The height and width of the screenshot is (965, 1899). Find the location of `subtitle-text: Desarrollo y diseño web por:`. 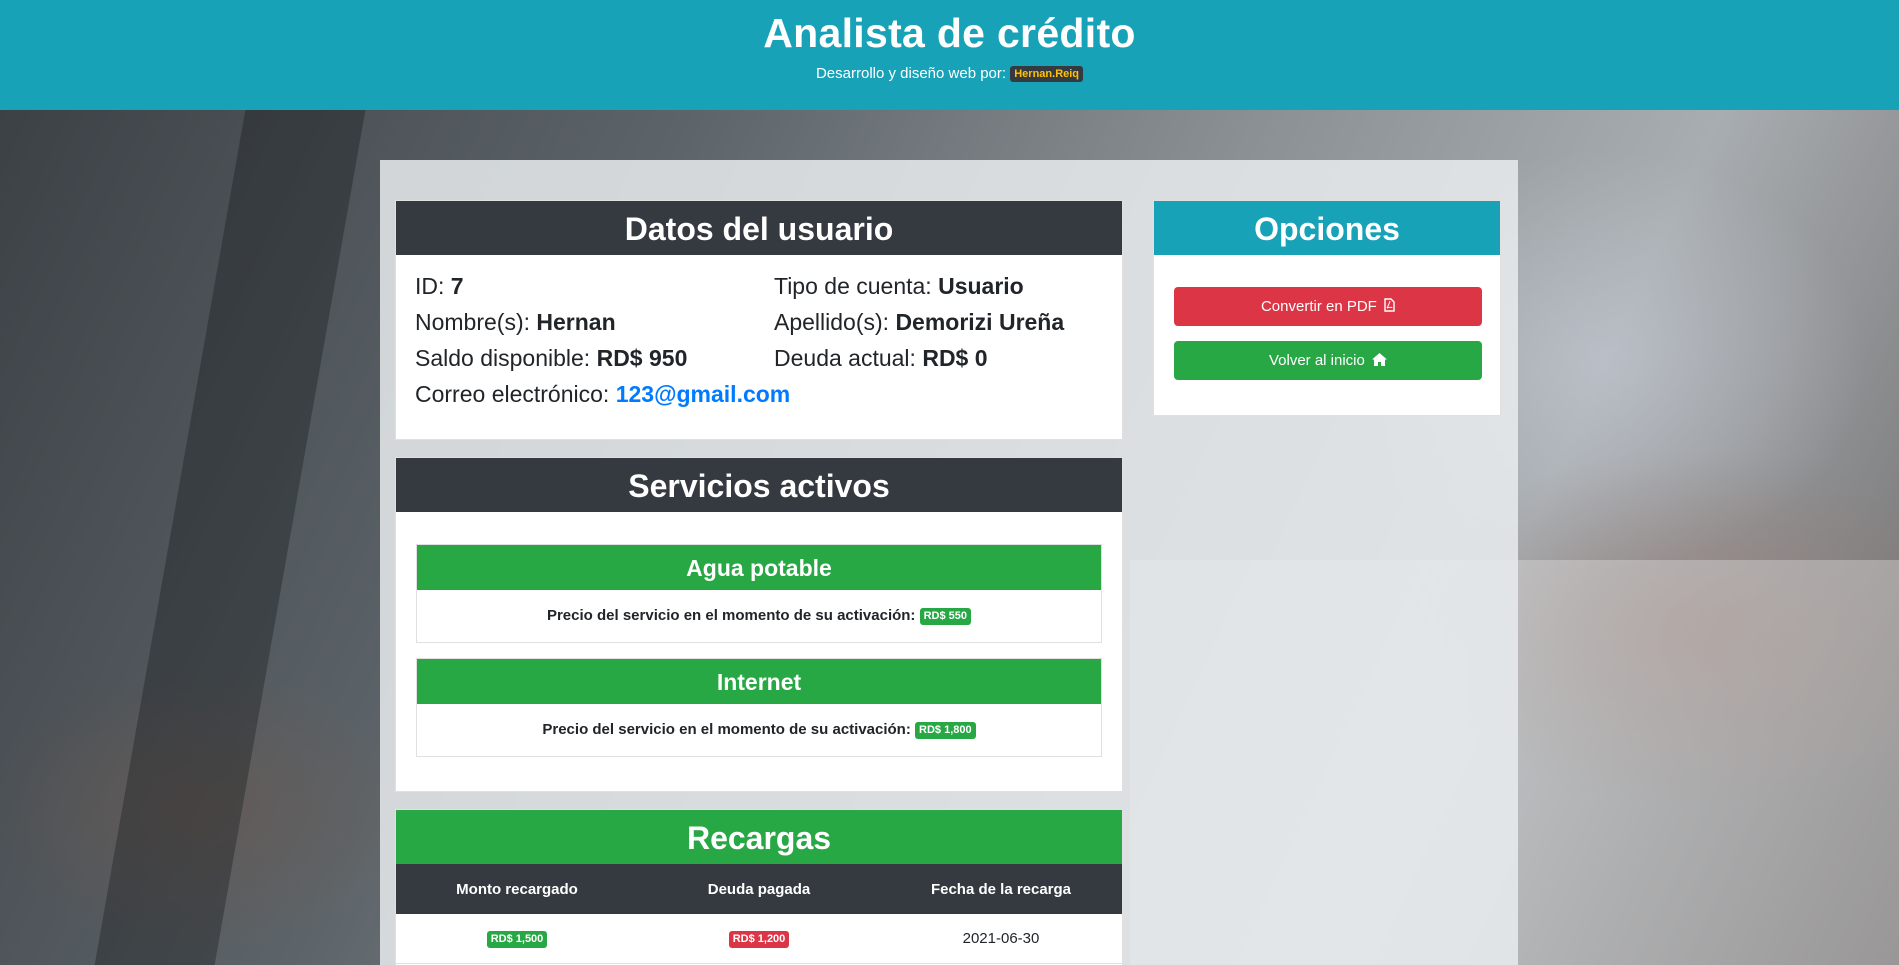

subtitle-text: Desarrollo y diseño web por: is located at coordinates (911, 73).